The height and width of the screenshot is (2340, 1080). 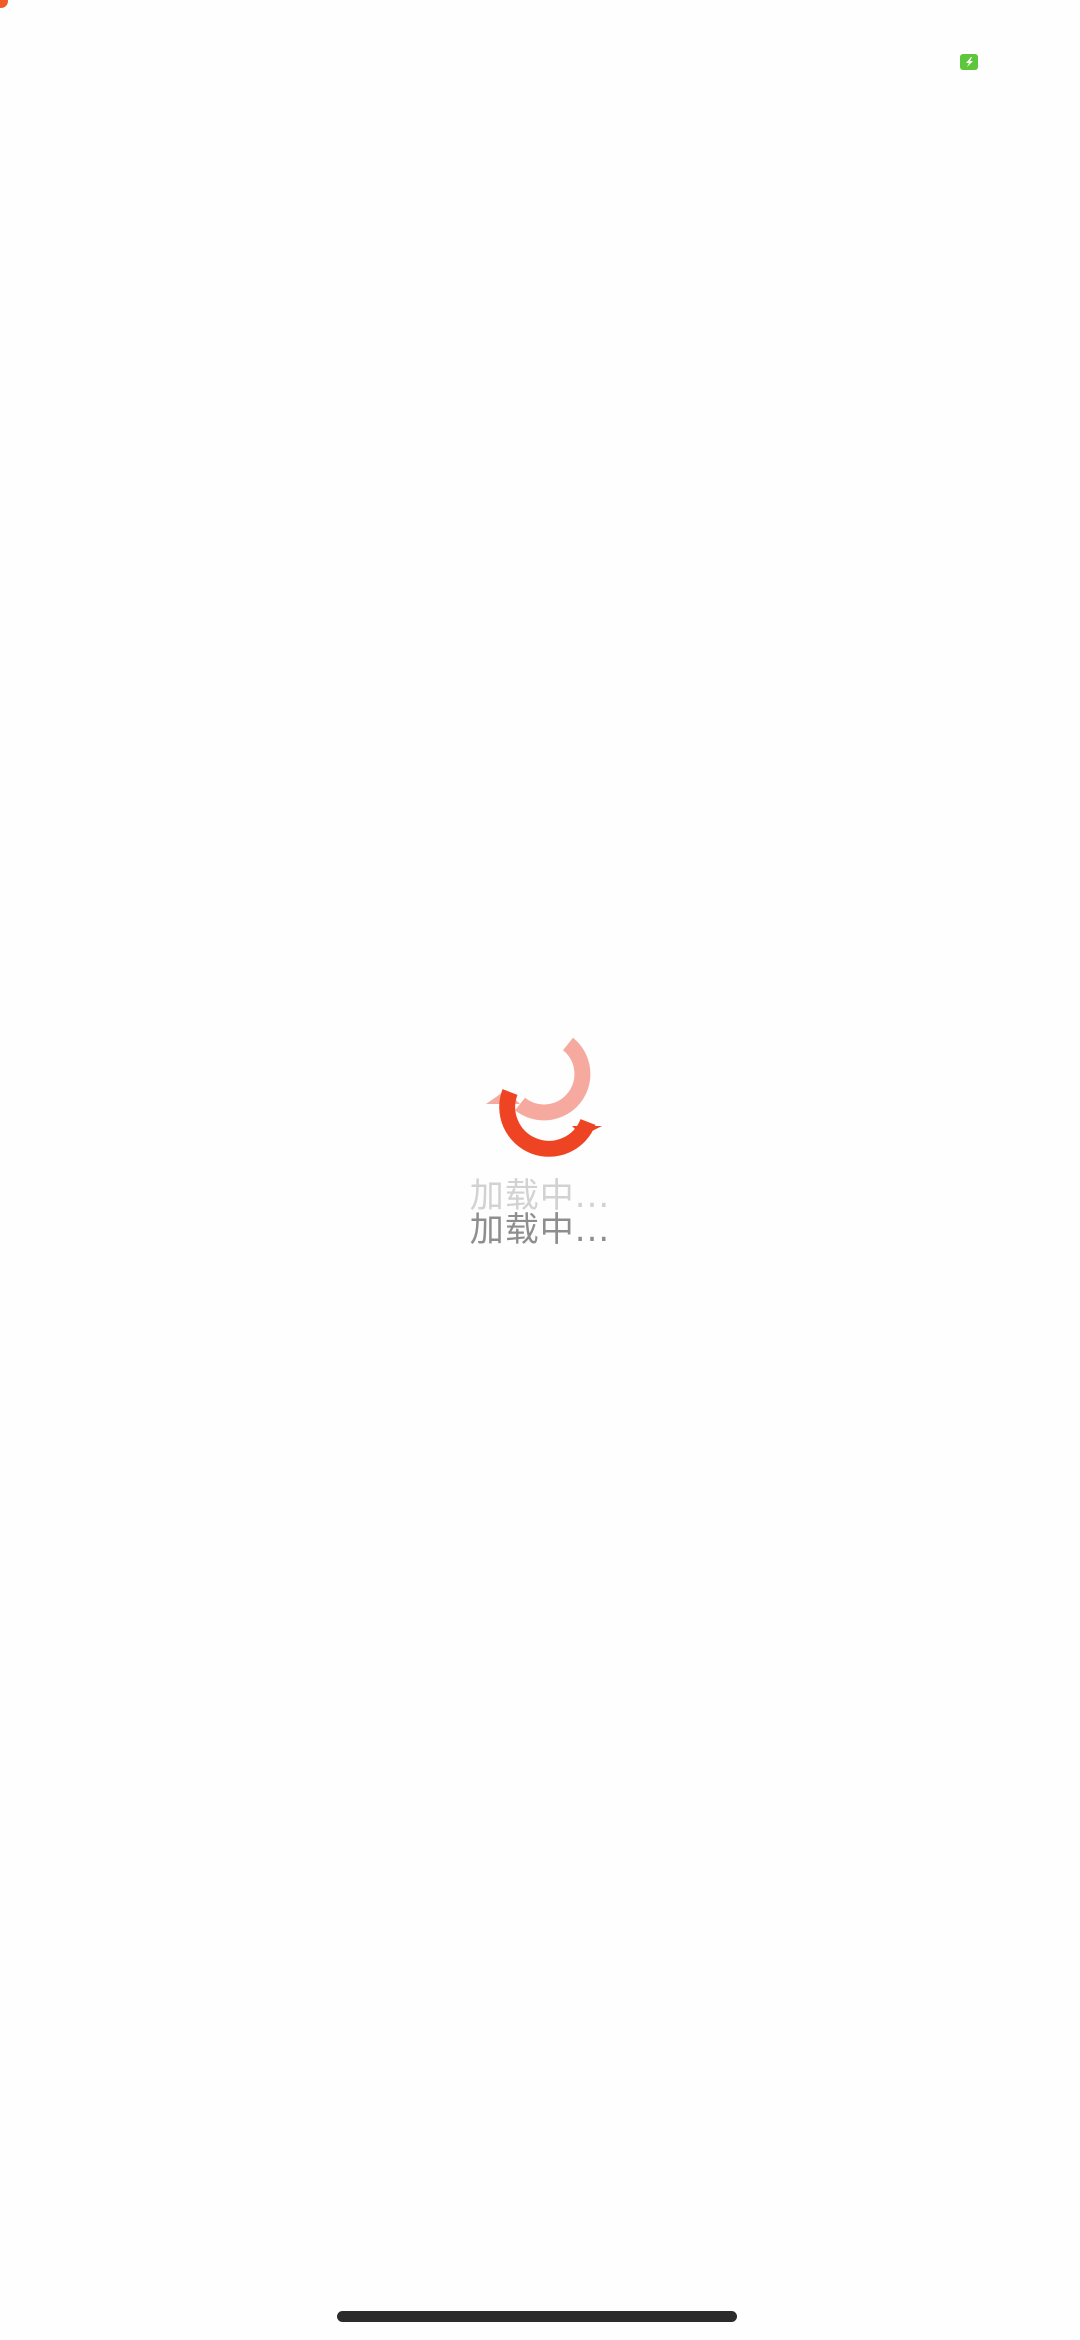 I want to click on home-indicator, so click(x=537, y=2316).